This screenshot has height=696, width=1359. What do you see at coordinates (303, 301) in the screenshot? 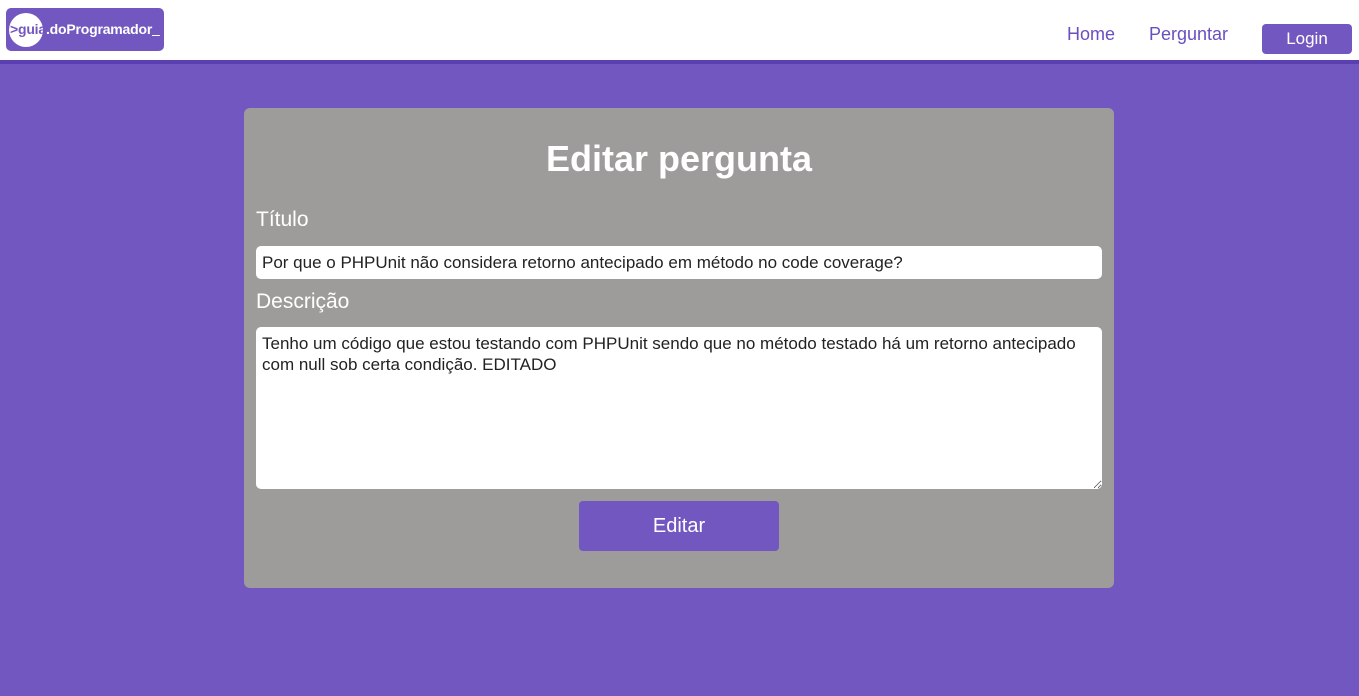
I see `description-label: Descrição` at bounding box center [303, 301].